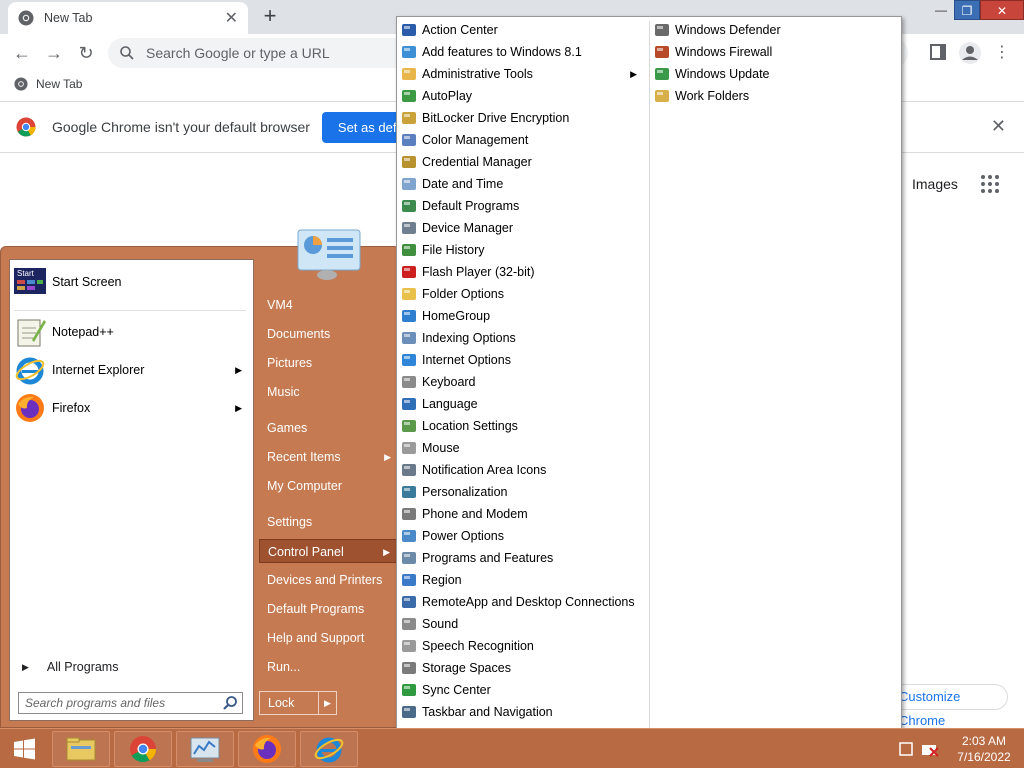 This screenshot has width=1024, height=768. What do you see at coordinates (86, 53) in the screenshot?
I see `reload-icon: ↻` at bounding box center [86, 53].